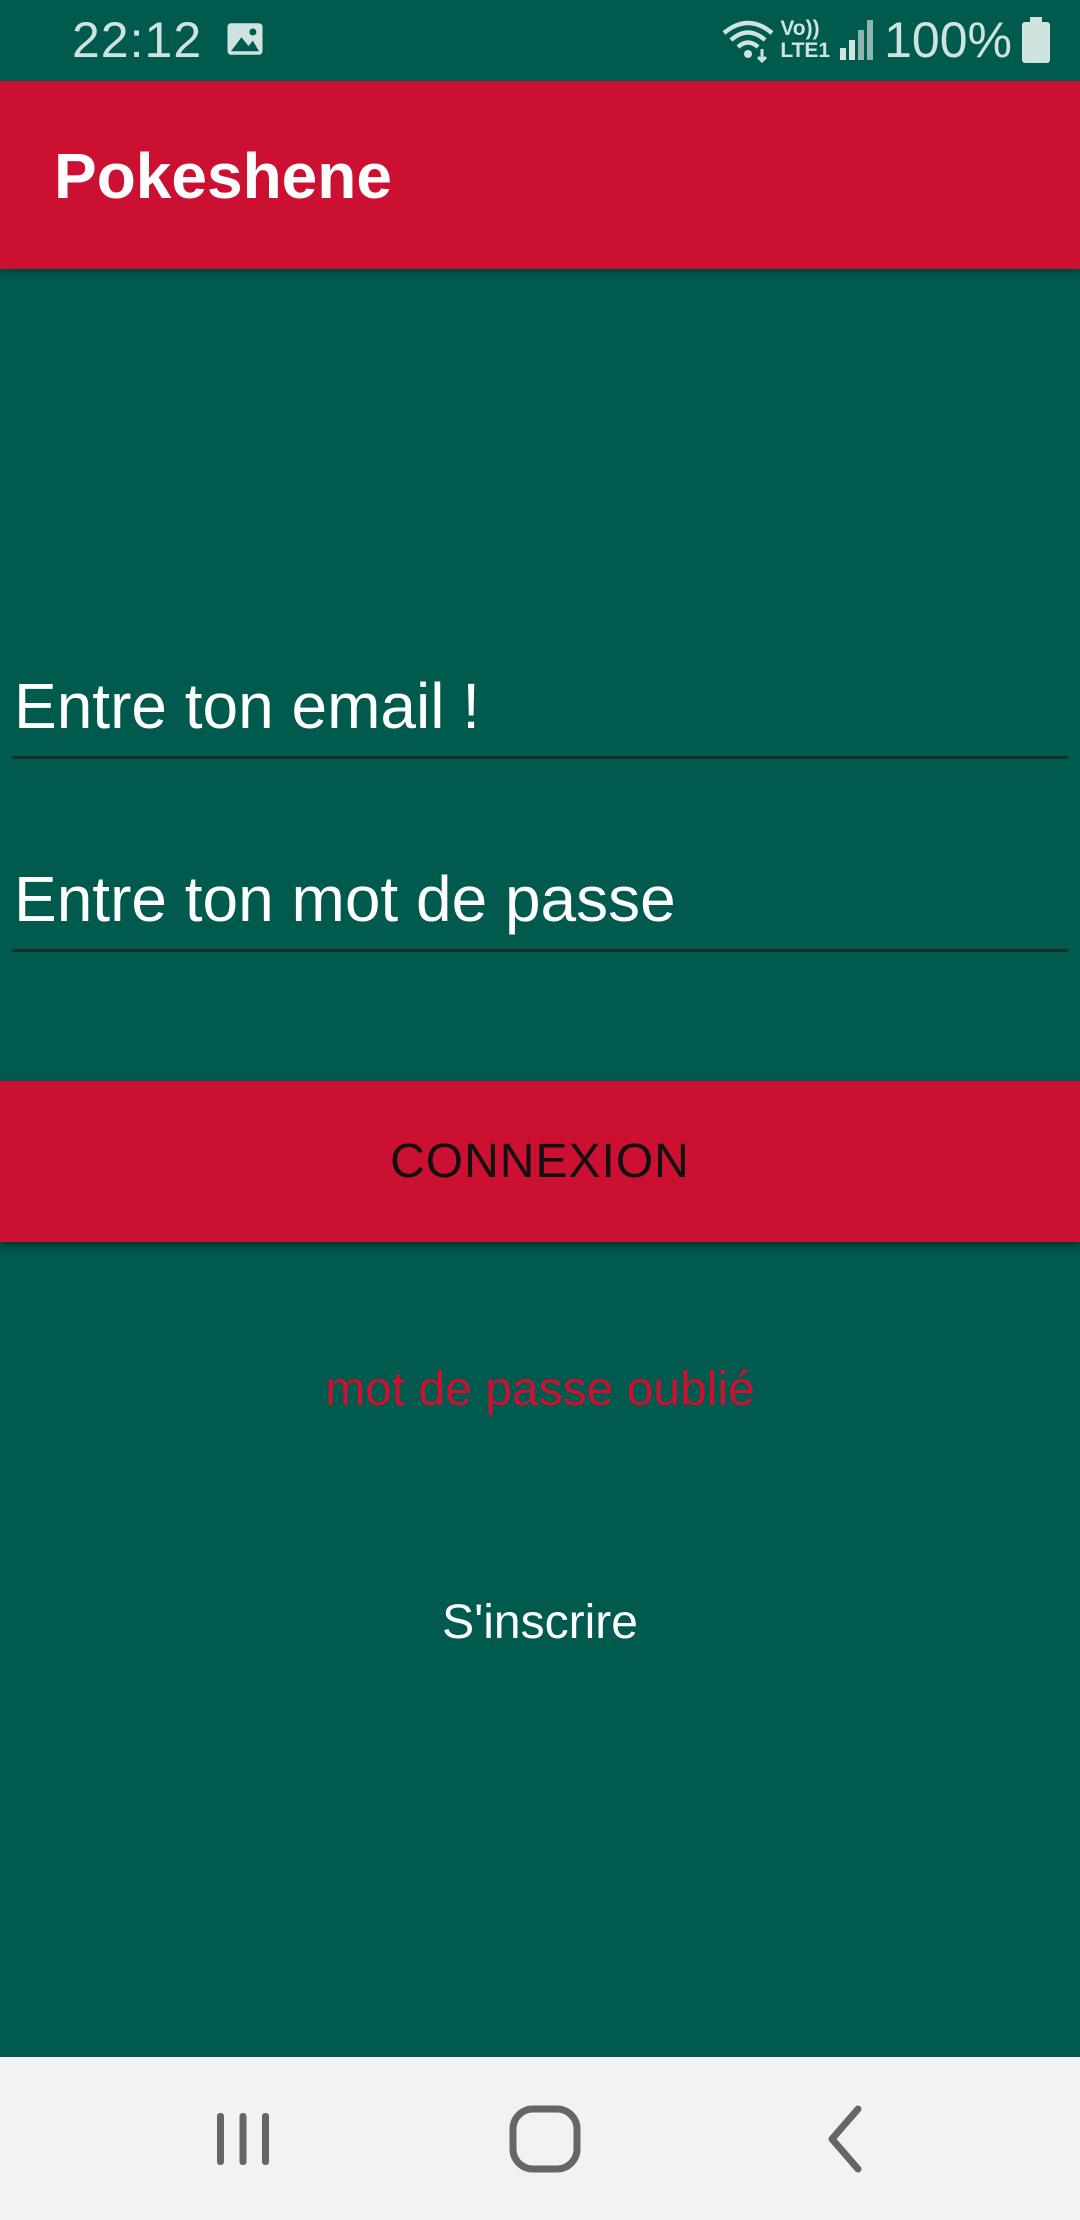 This screenshot has height=2220, width=1080. I want to click on email-input, so click(539, 706).